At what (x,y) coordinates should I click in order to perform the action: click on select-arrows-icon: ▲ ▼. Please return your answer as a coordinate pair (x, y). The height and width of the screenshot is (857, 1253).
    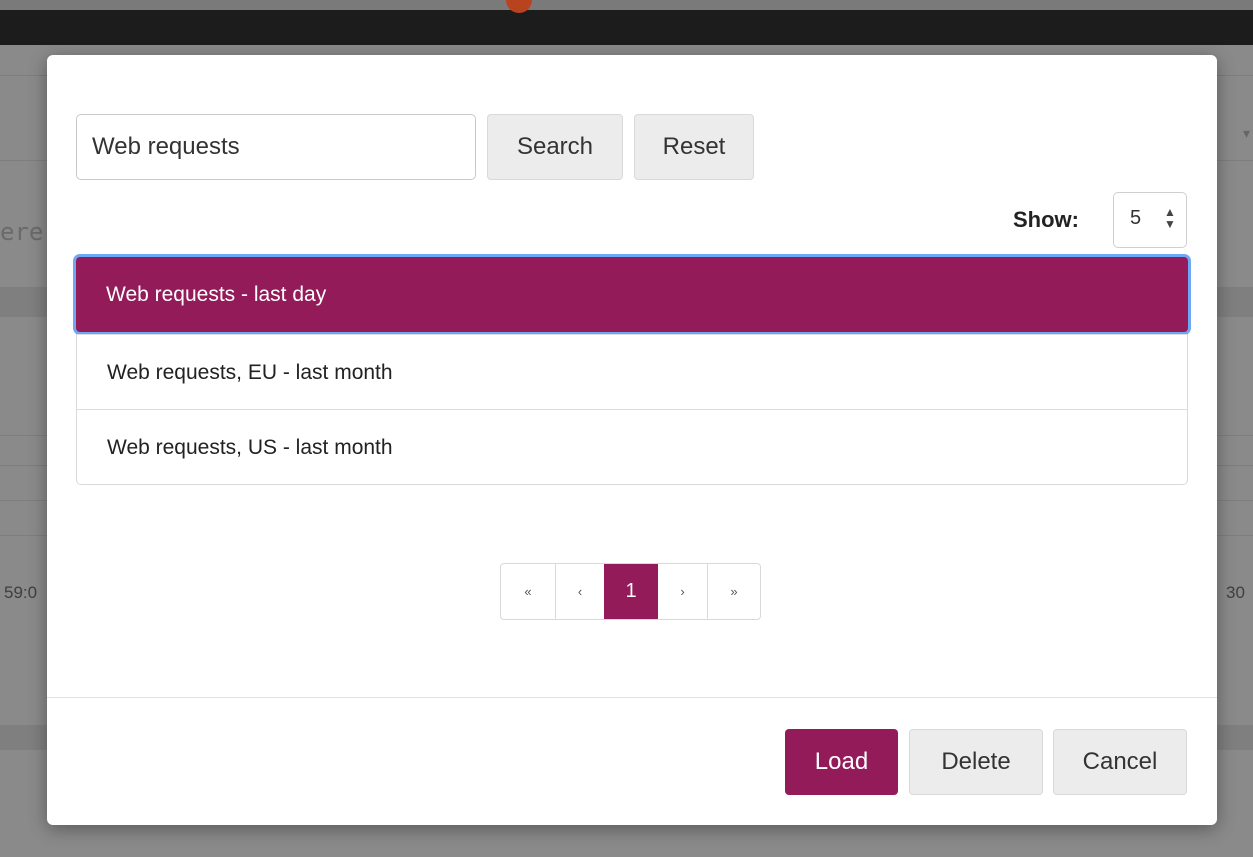
    Looking at the image, I should click on (1170, 218).